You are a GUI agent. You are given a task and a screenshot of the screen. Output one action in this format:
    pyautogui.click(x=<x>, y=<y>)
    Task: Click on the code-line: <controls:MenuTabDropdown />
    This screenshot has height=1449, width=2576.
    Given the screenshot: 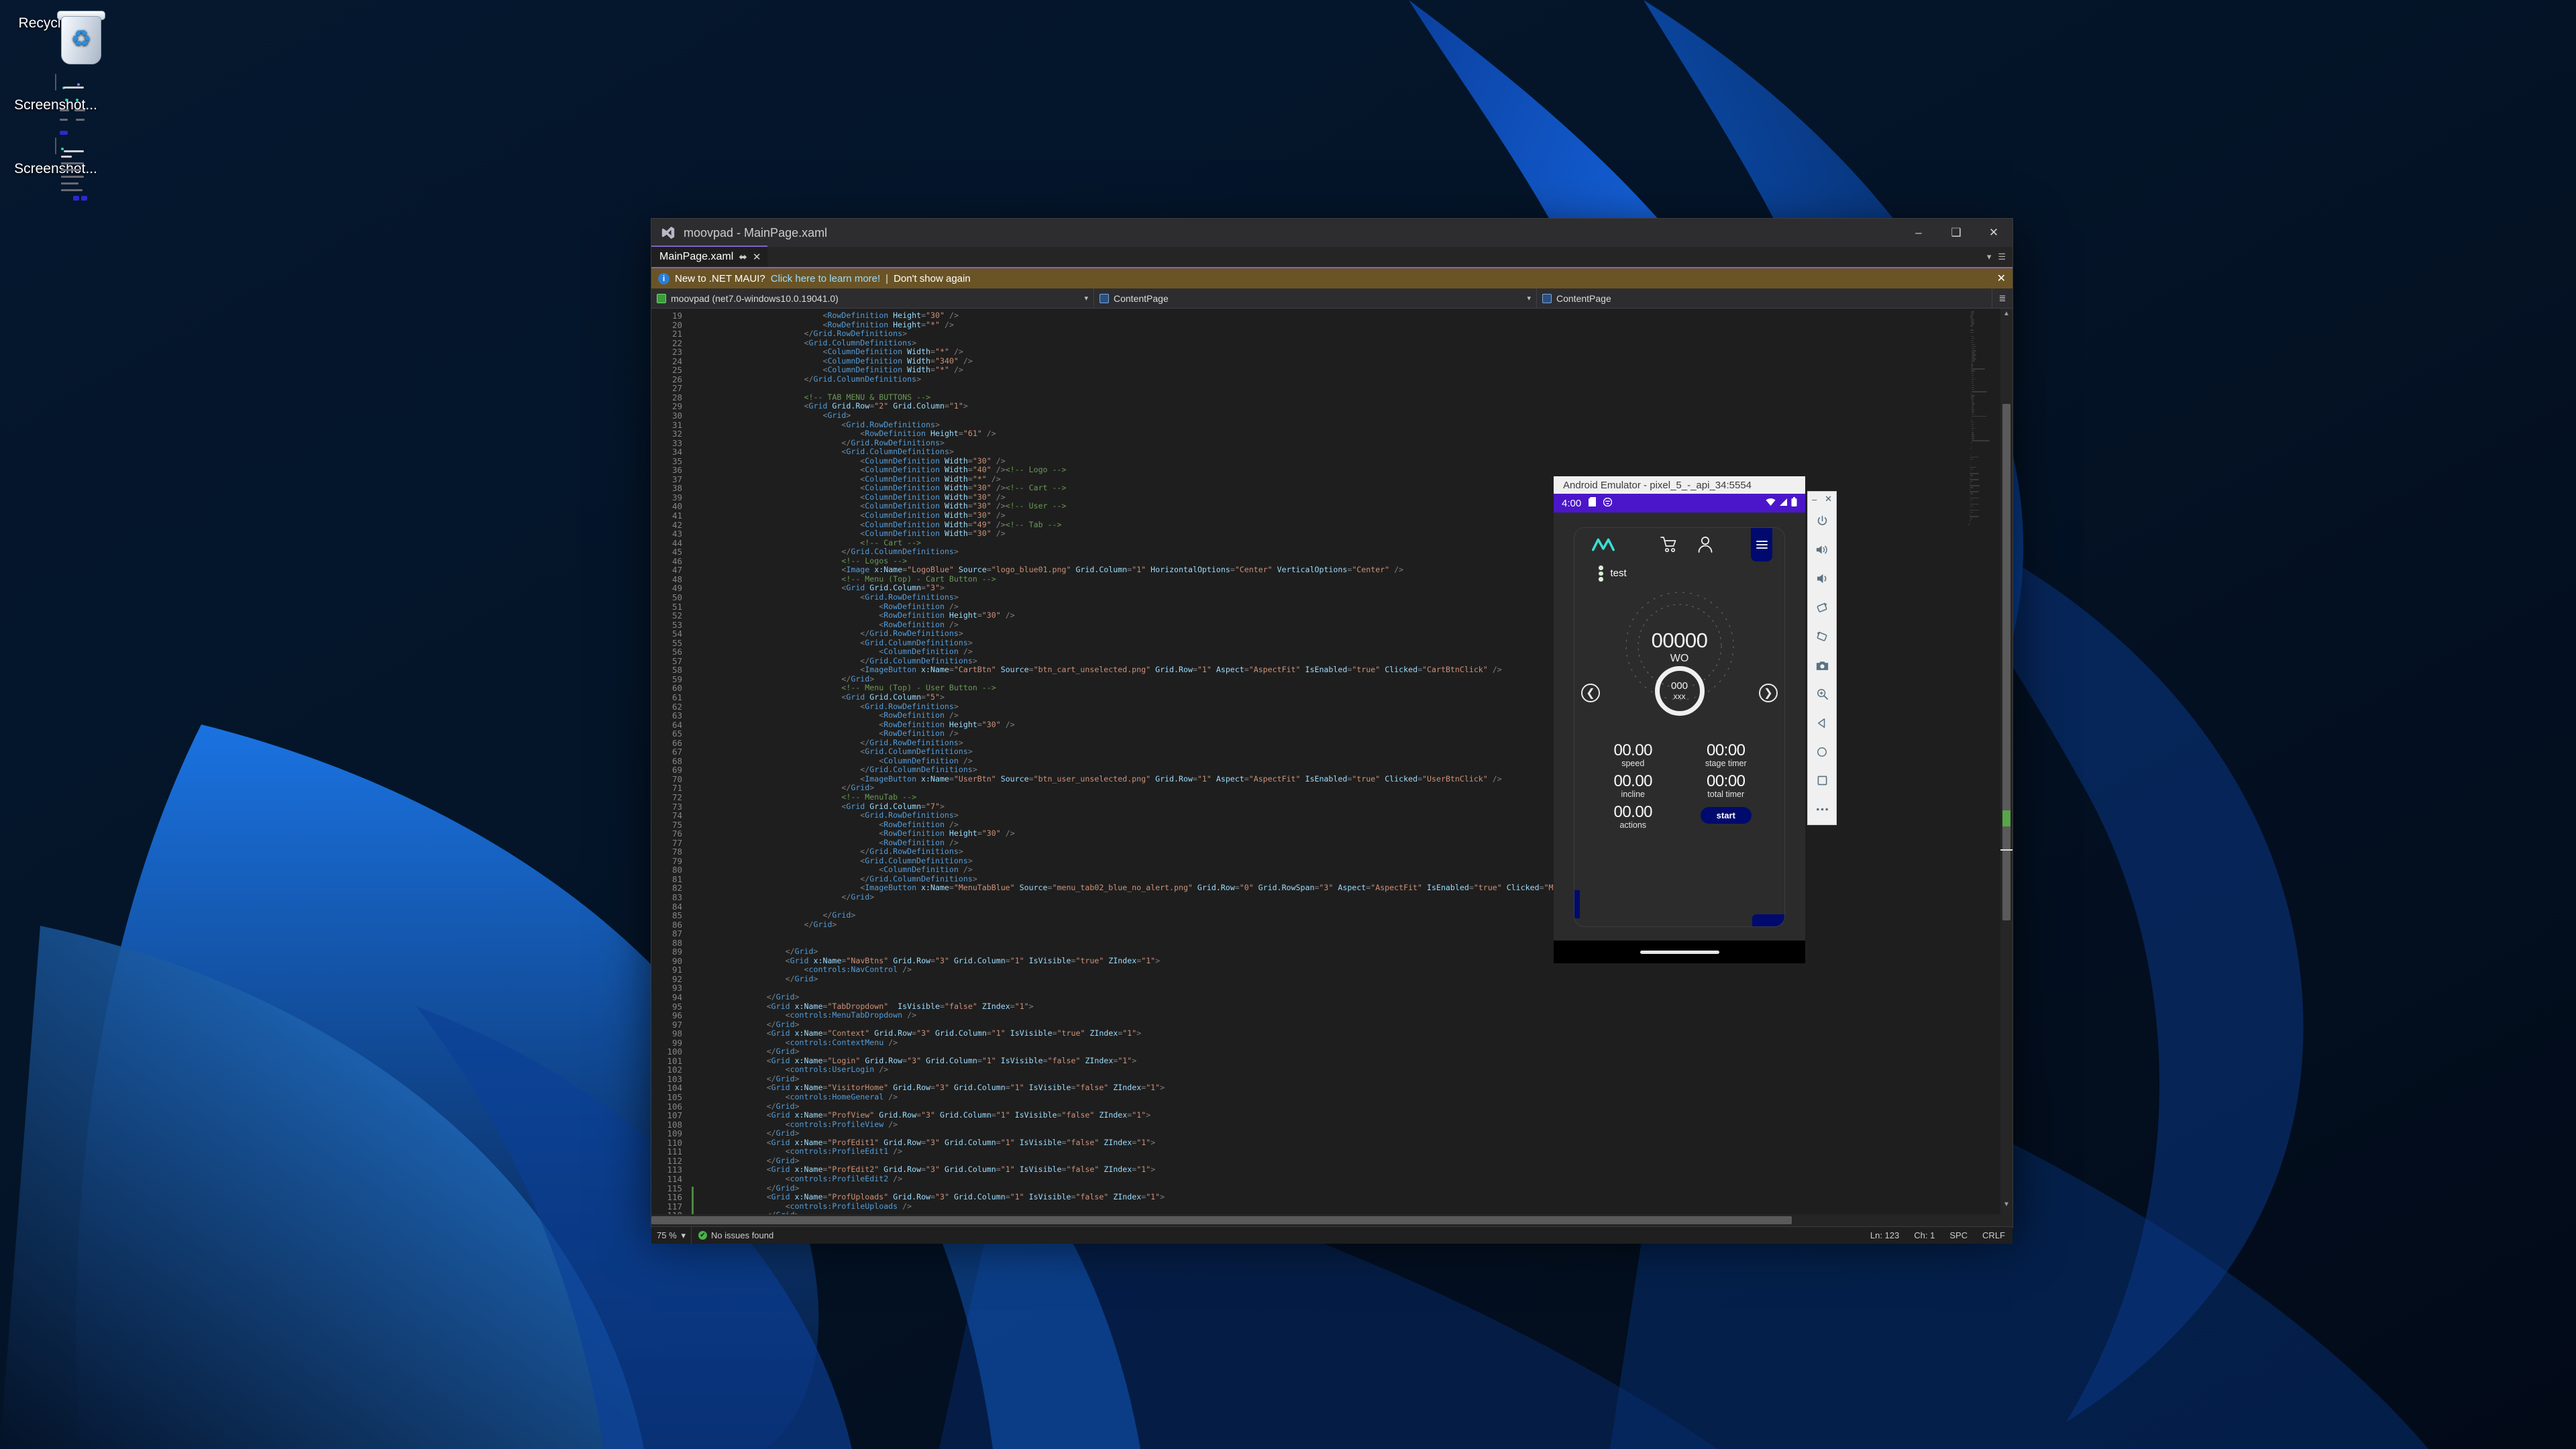 What is the action you would take?
    pyautogui.click(x=1352, y=1015)
    